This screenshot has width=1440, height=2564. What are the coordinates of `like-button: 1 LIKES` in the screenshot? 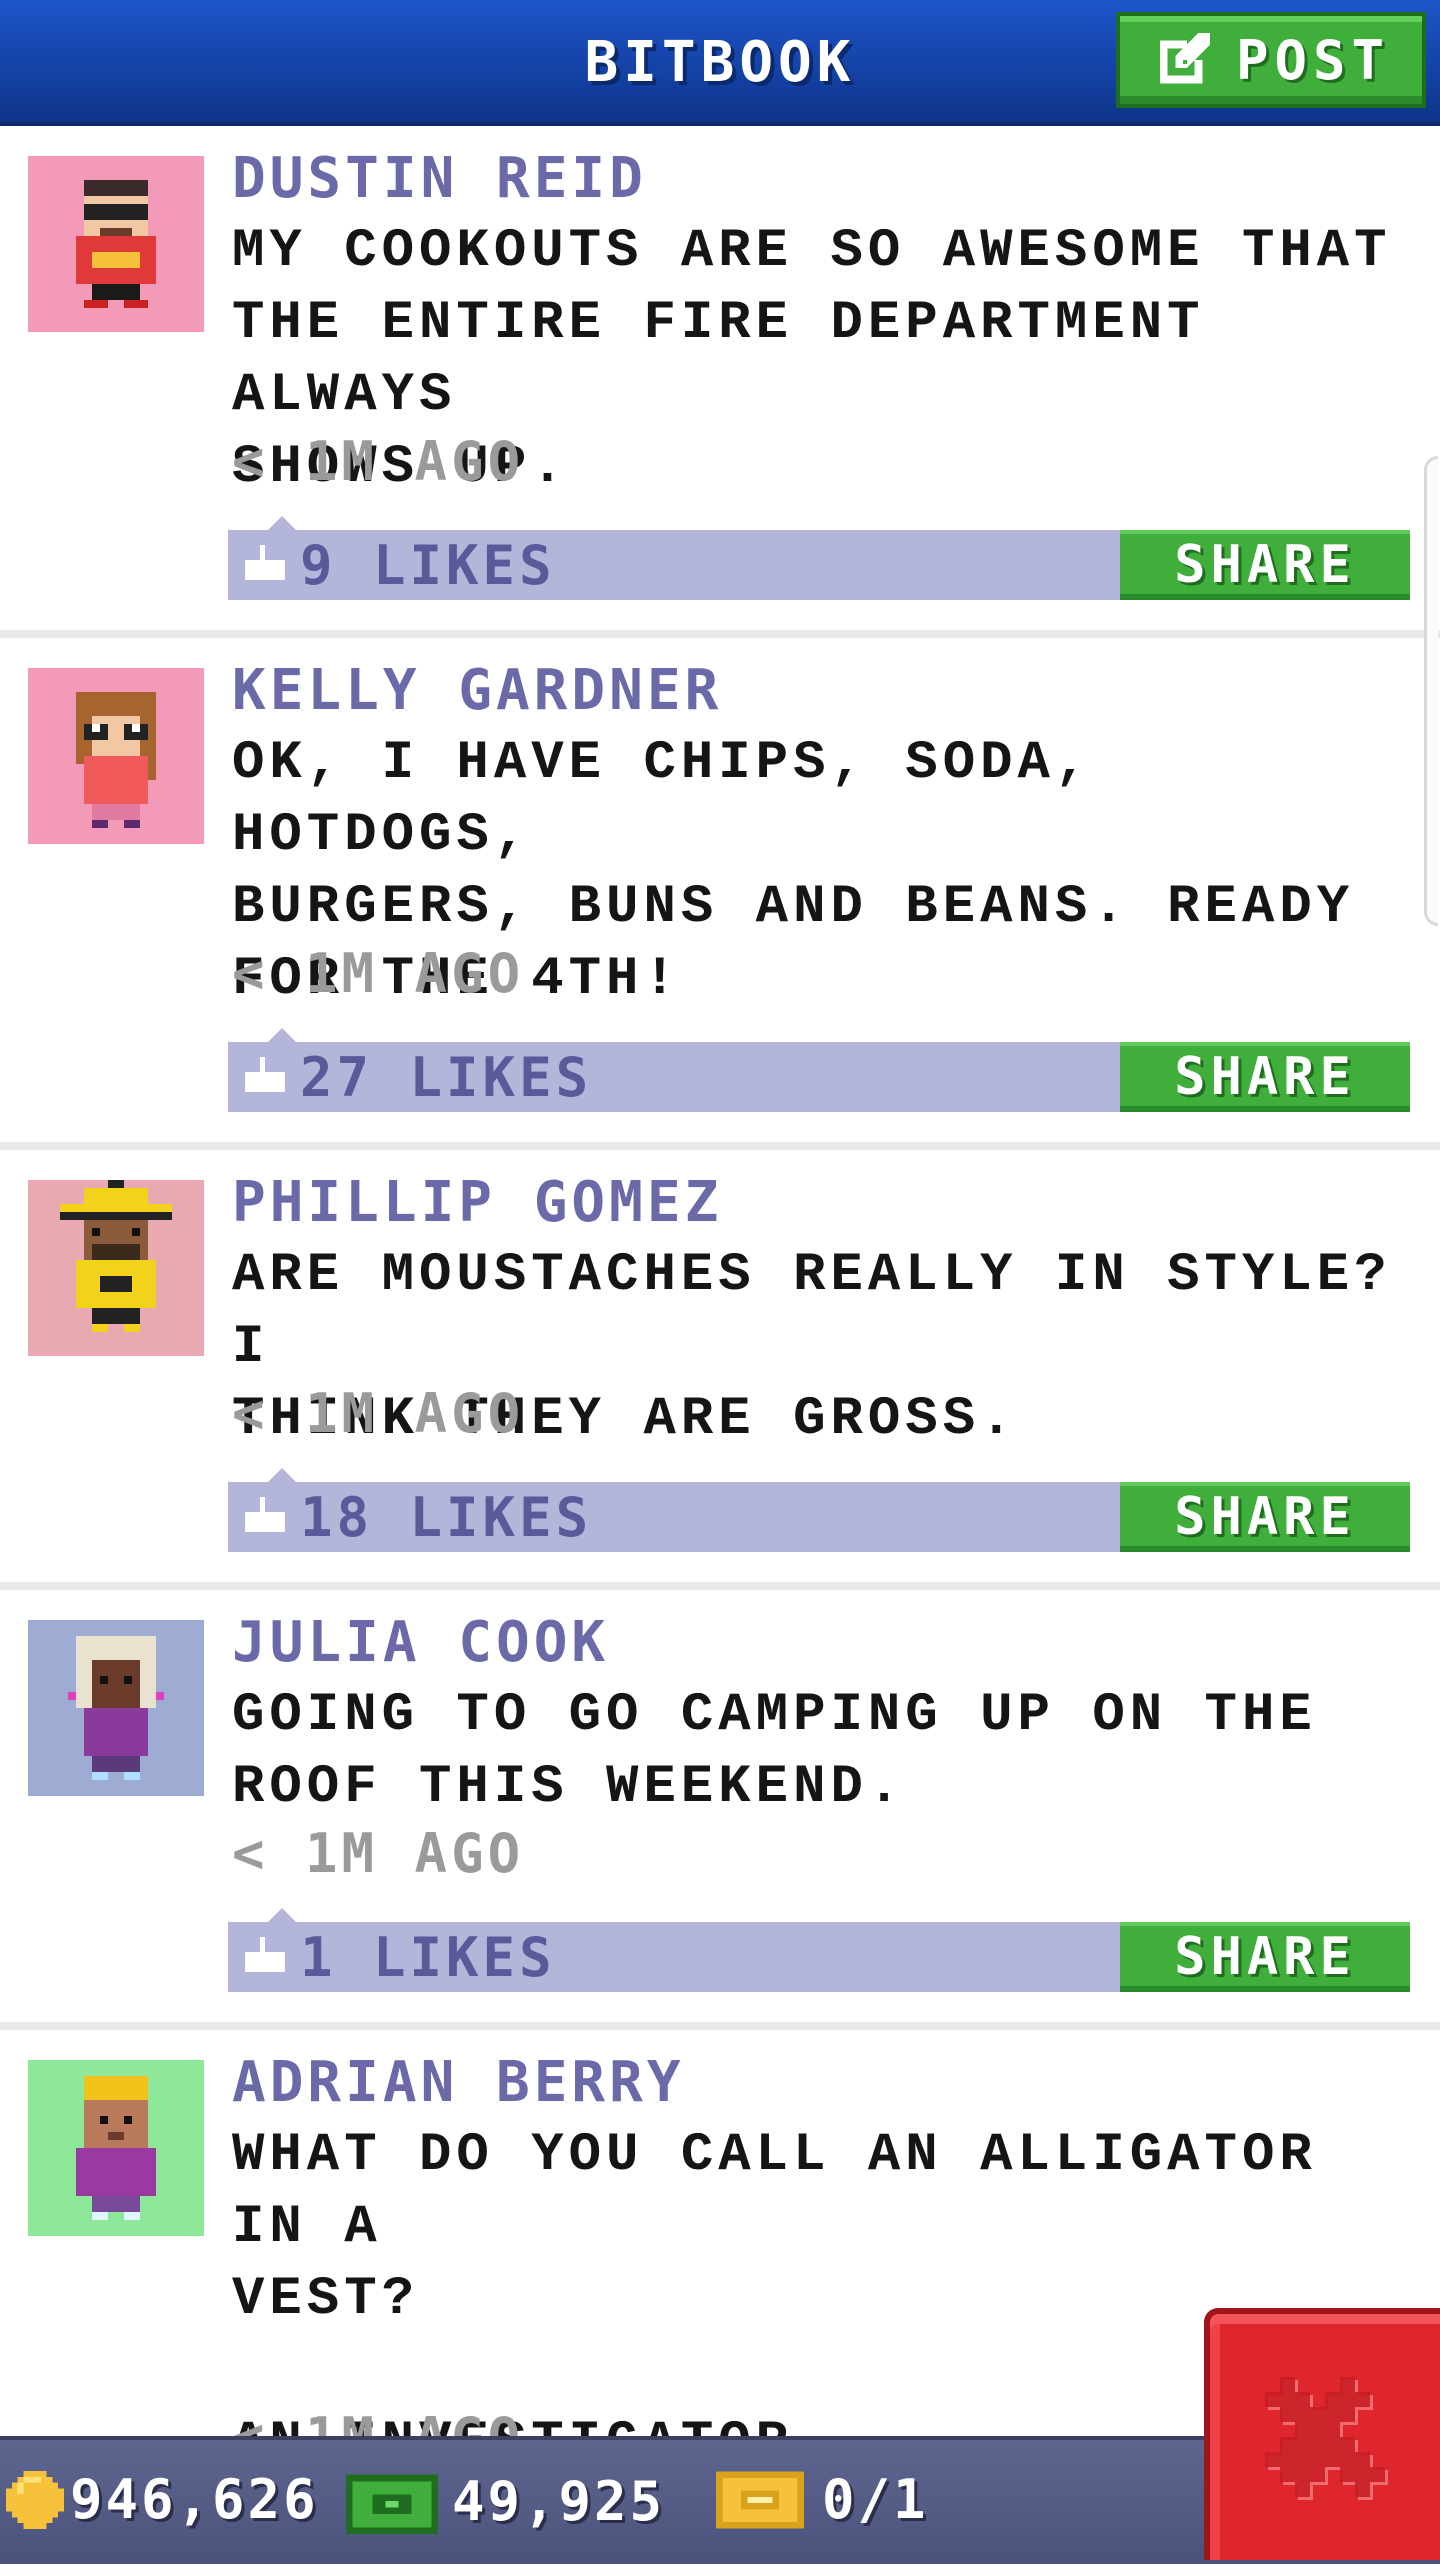 It's located at (658, 1957).